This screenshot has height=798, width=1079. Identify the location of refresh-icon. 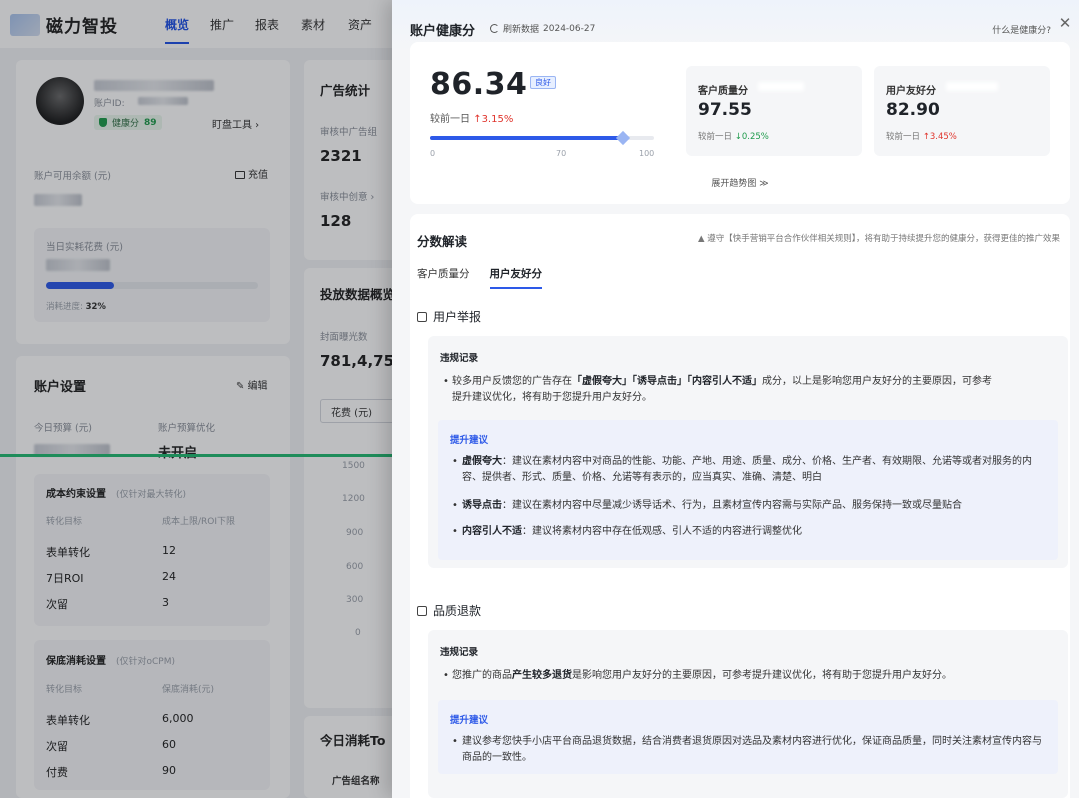
(494, 28).